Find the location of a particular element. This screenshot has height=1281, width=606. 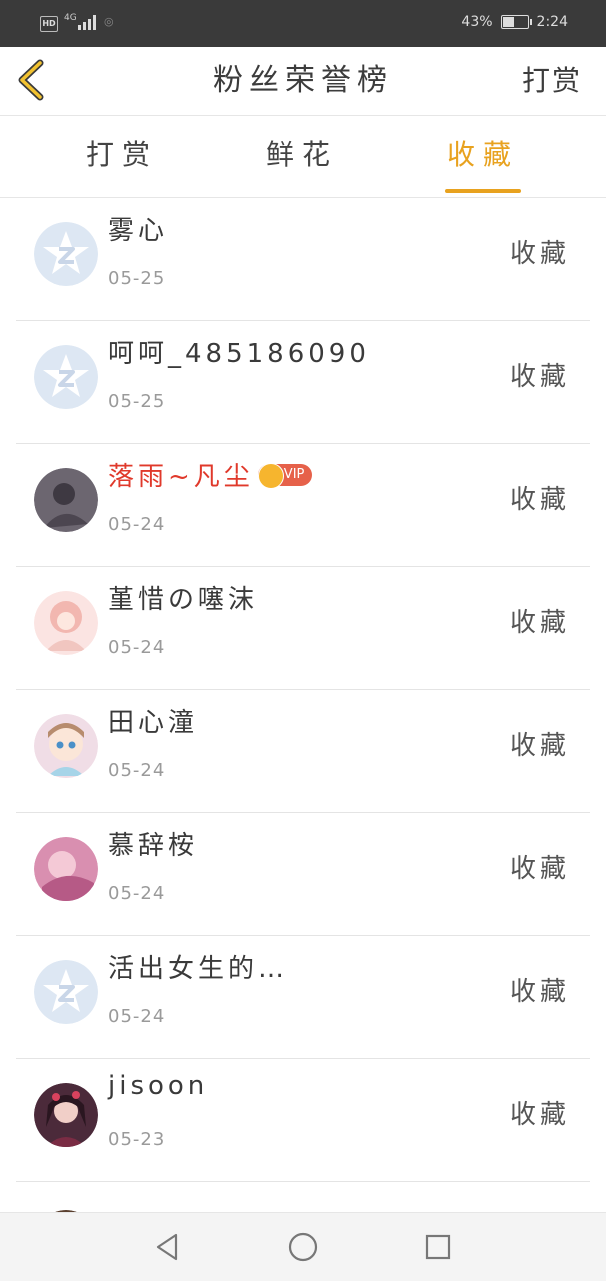

tab-bar: 打赏 鲜花 收藏 is located at coordinates (303, 156).